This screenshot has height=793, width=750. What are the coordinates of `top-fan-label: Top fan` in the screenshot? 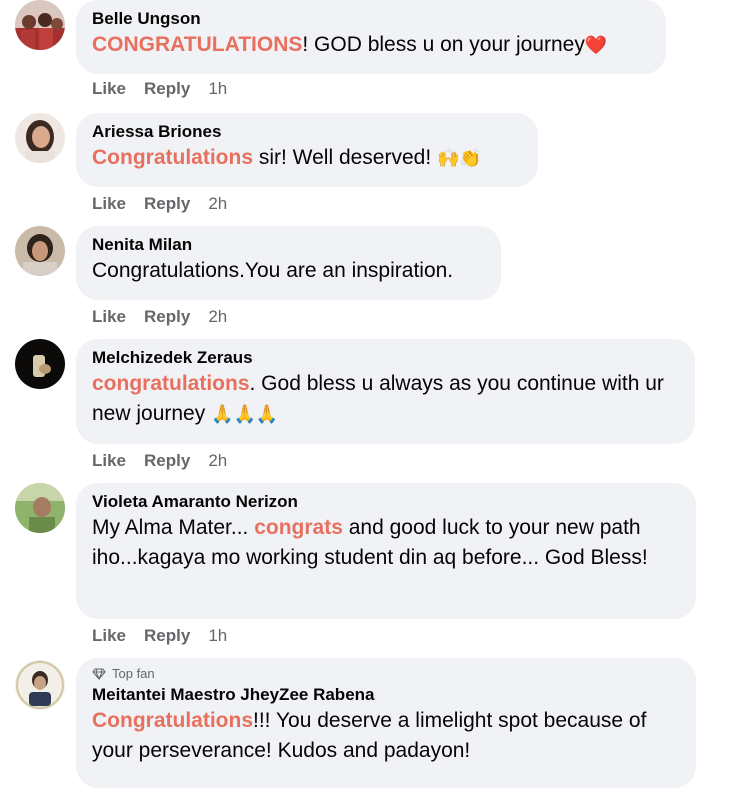 It's located at (133, 673).